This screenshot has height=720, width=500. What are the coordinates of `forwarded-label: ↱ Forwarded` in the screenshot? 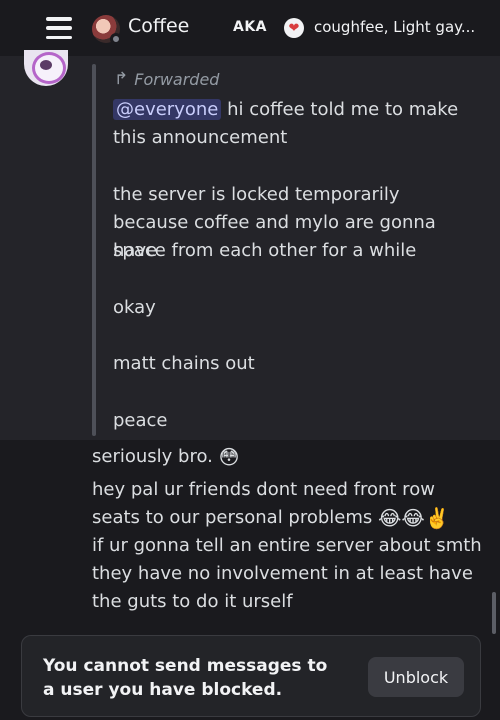 It's located at (166, 79).